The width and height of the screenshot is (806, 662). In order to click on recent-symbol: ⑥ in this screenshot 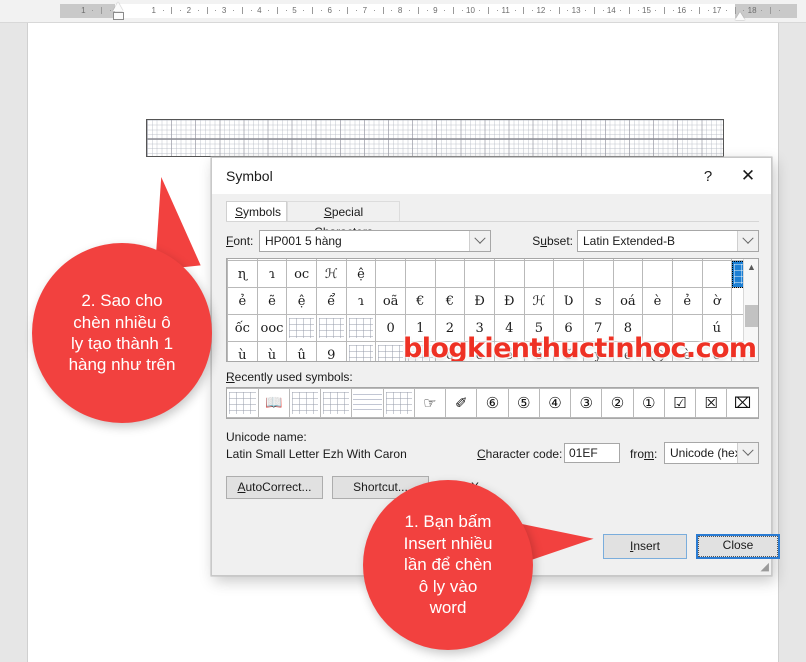, I will do `click(492, 403)`.